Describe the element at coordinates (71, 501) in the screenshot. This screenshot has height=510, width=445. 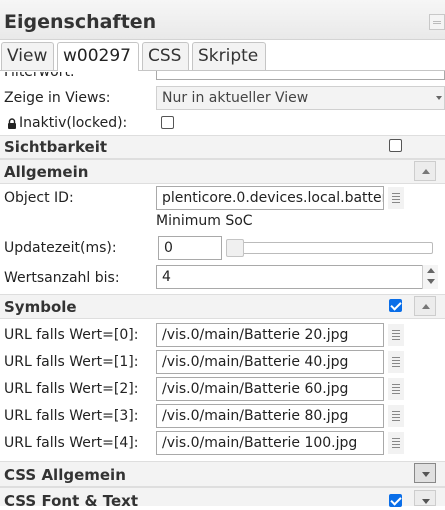
I see `section-css-font-title: CSS Font & Text` at that location.